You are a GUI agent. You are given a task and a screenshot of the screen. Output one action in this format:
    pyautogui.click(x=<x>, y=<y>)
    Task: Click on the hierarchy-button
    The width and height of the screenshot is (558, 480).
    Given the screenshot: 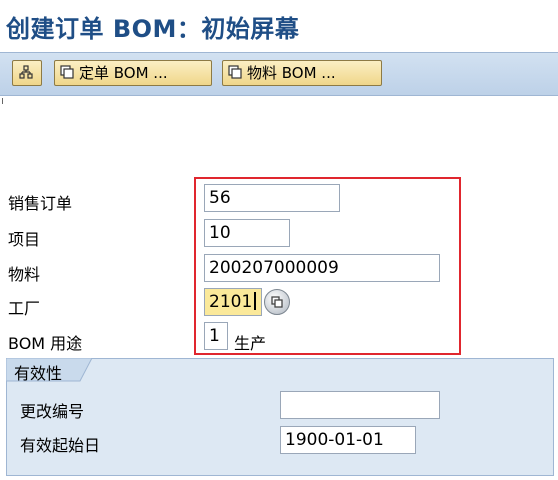 What is the action you would take?
    pyautogui.click(x=27, y=73)
    